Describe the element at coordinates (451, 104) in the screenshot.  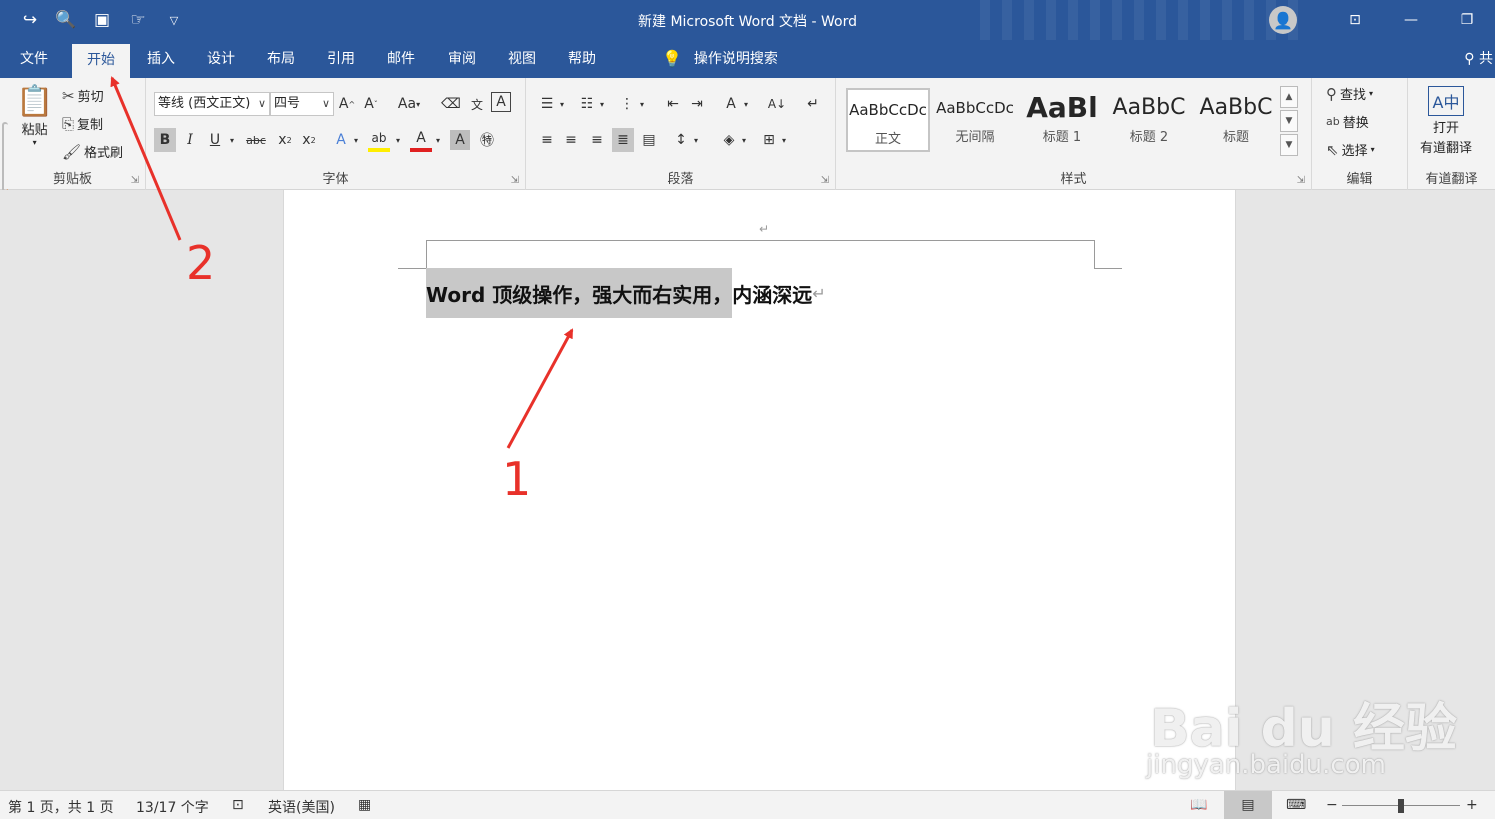
I see `clear-formatting-icon: ⌫` at that location.